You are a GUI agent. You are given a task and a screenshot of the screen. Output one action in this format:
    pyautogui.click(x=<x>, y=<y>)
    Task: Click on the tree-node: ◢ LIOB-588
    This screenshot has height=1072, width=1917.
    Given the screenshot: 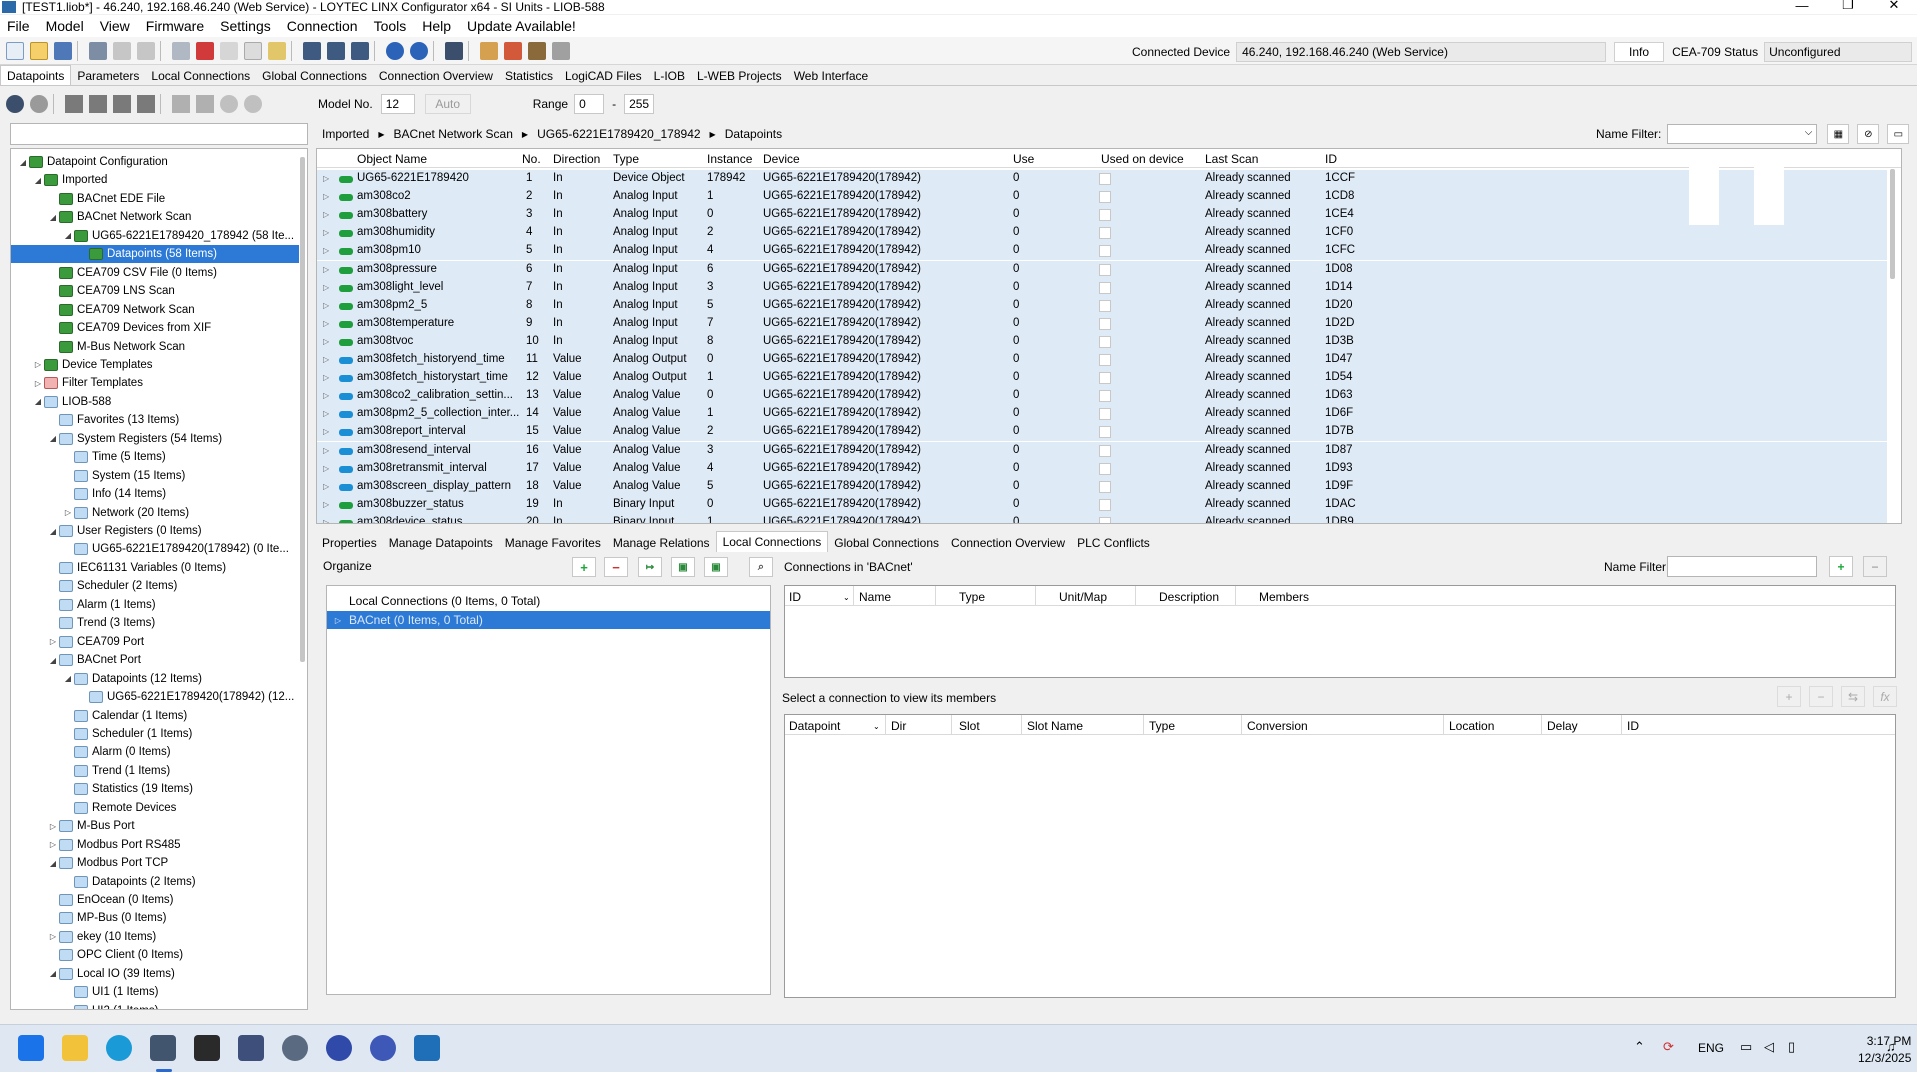 What is the action you would take?
    pyautogui.click(x=71, y=402)
    